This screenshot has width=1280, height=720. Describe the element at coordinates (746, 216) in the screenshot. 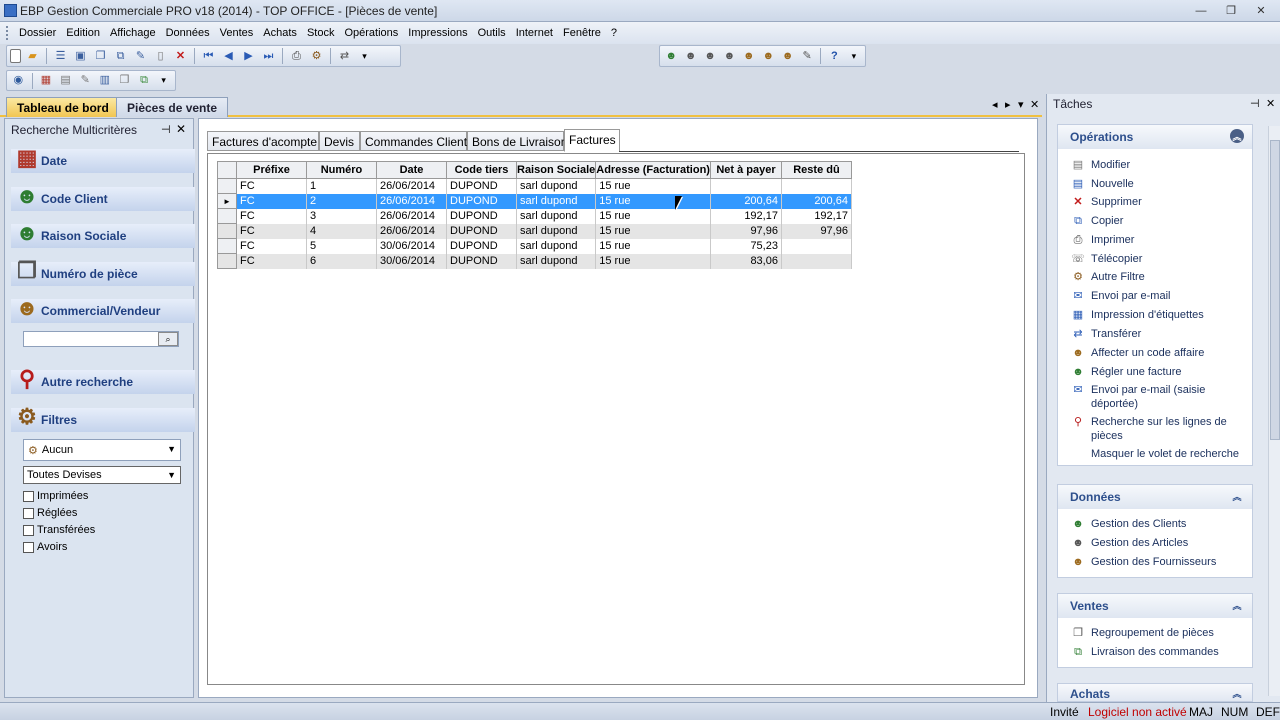

I see `cell-net-a-payer: 192,17` at that location.